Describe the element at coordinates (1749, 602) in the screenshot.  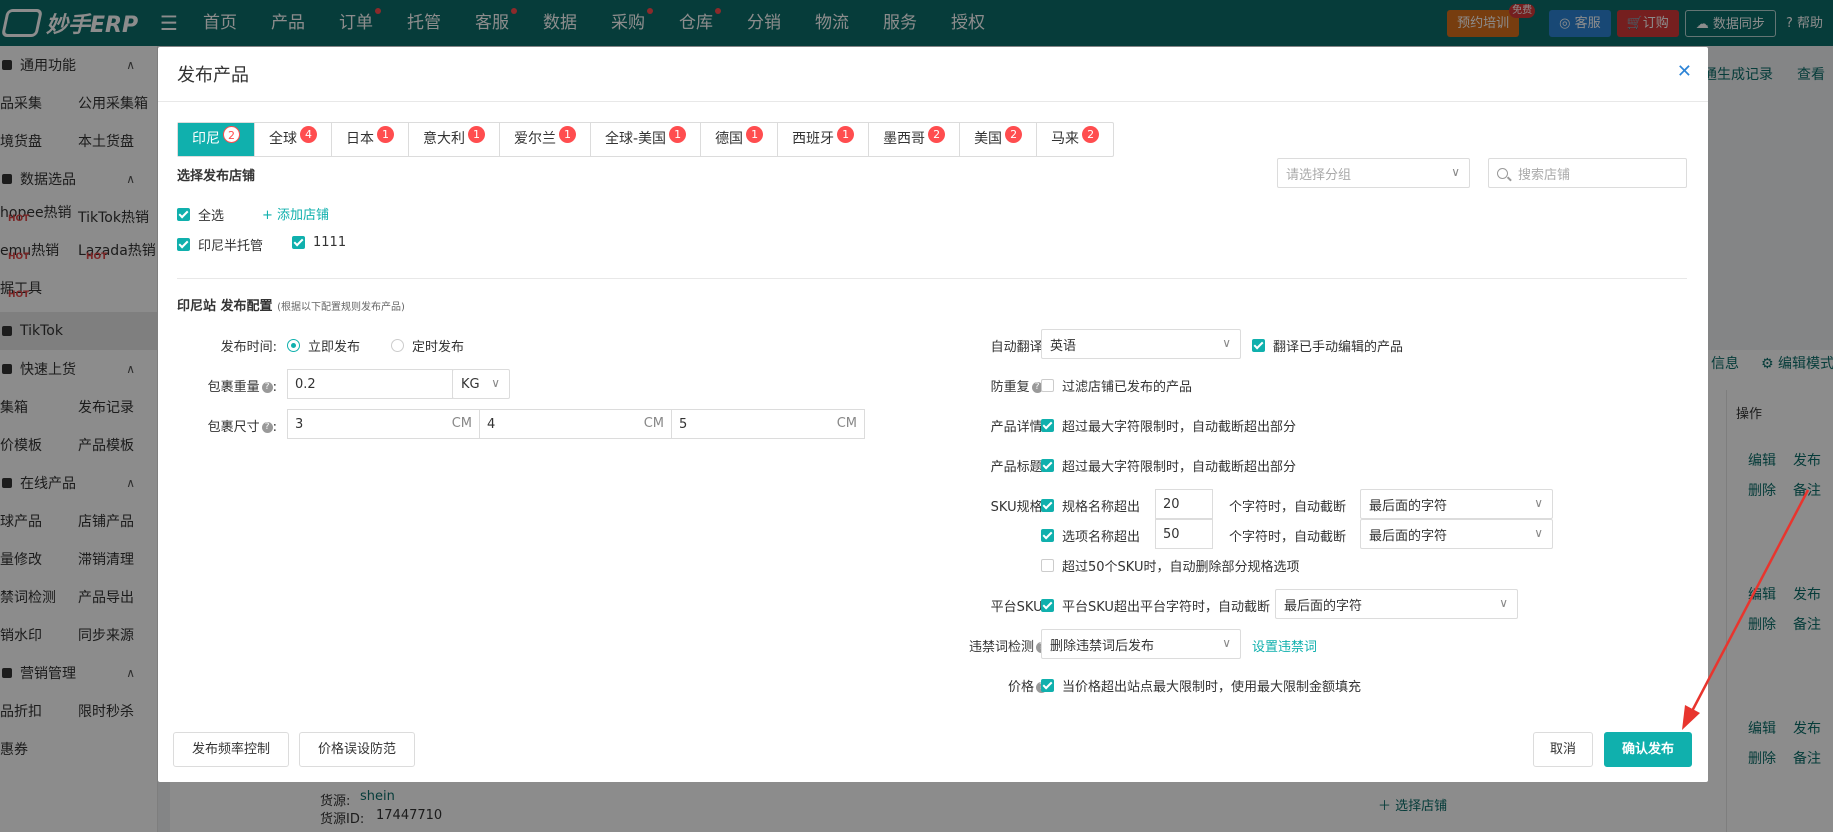
I see `arrow-line` at that location.